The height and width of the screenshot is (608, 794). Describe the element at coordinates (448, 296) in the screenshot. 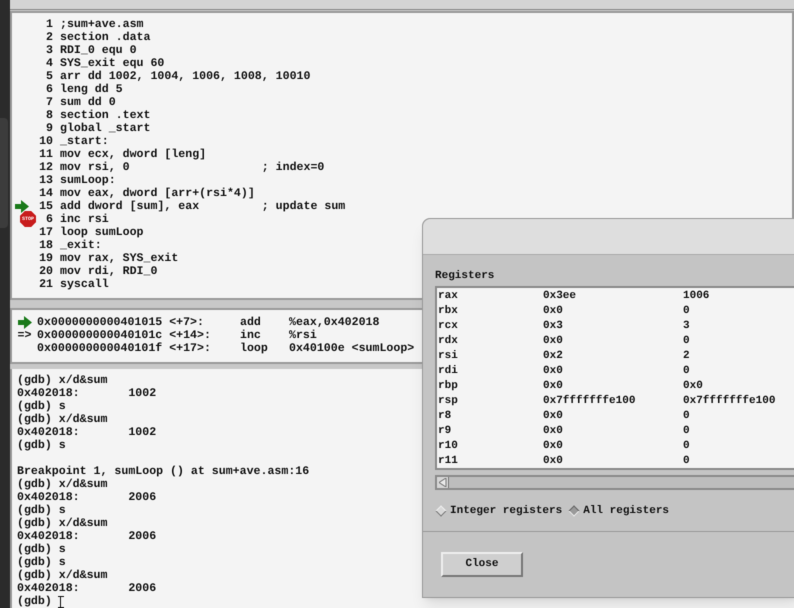

I see `register-name: rax` at that location.